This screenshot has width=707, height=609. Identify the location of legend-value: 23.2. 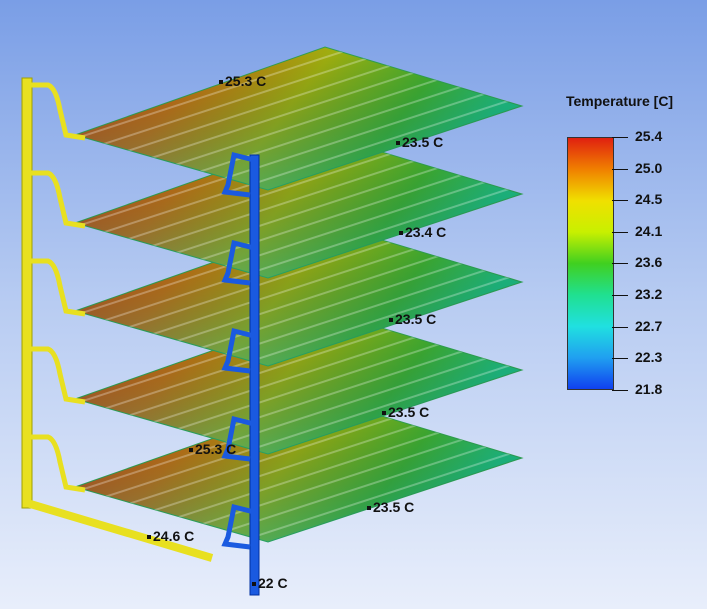
(649, 294).